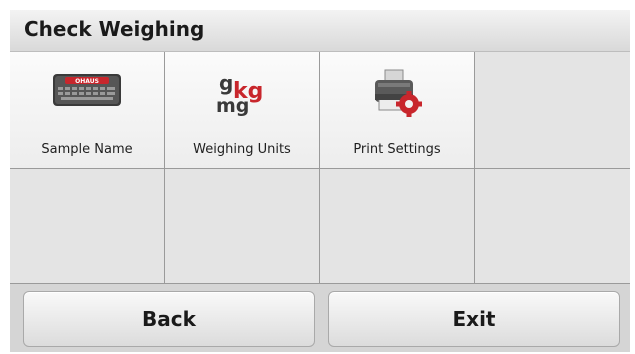 The height and width of the screenshot is (354, 635). I want to click on title-bar: Check Weighing, so click(320, 31).